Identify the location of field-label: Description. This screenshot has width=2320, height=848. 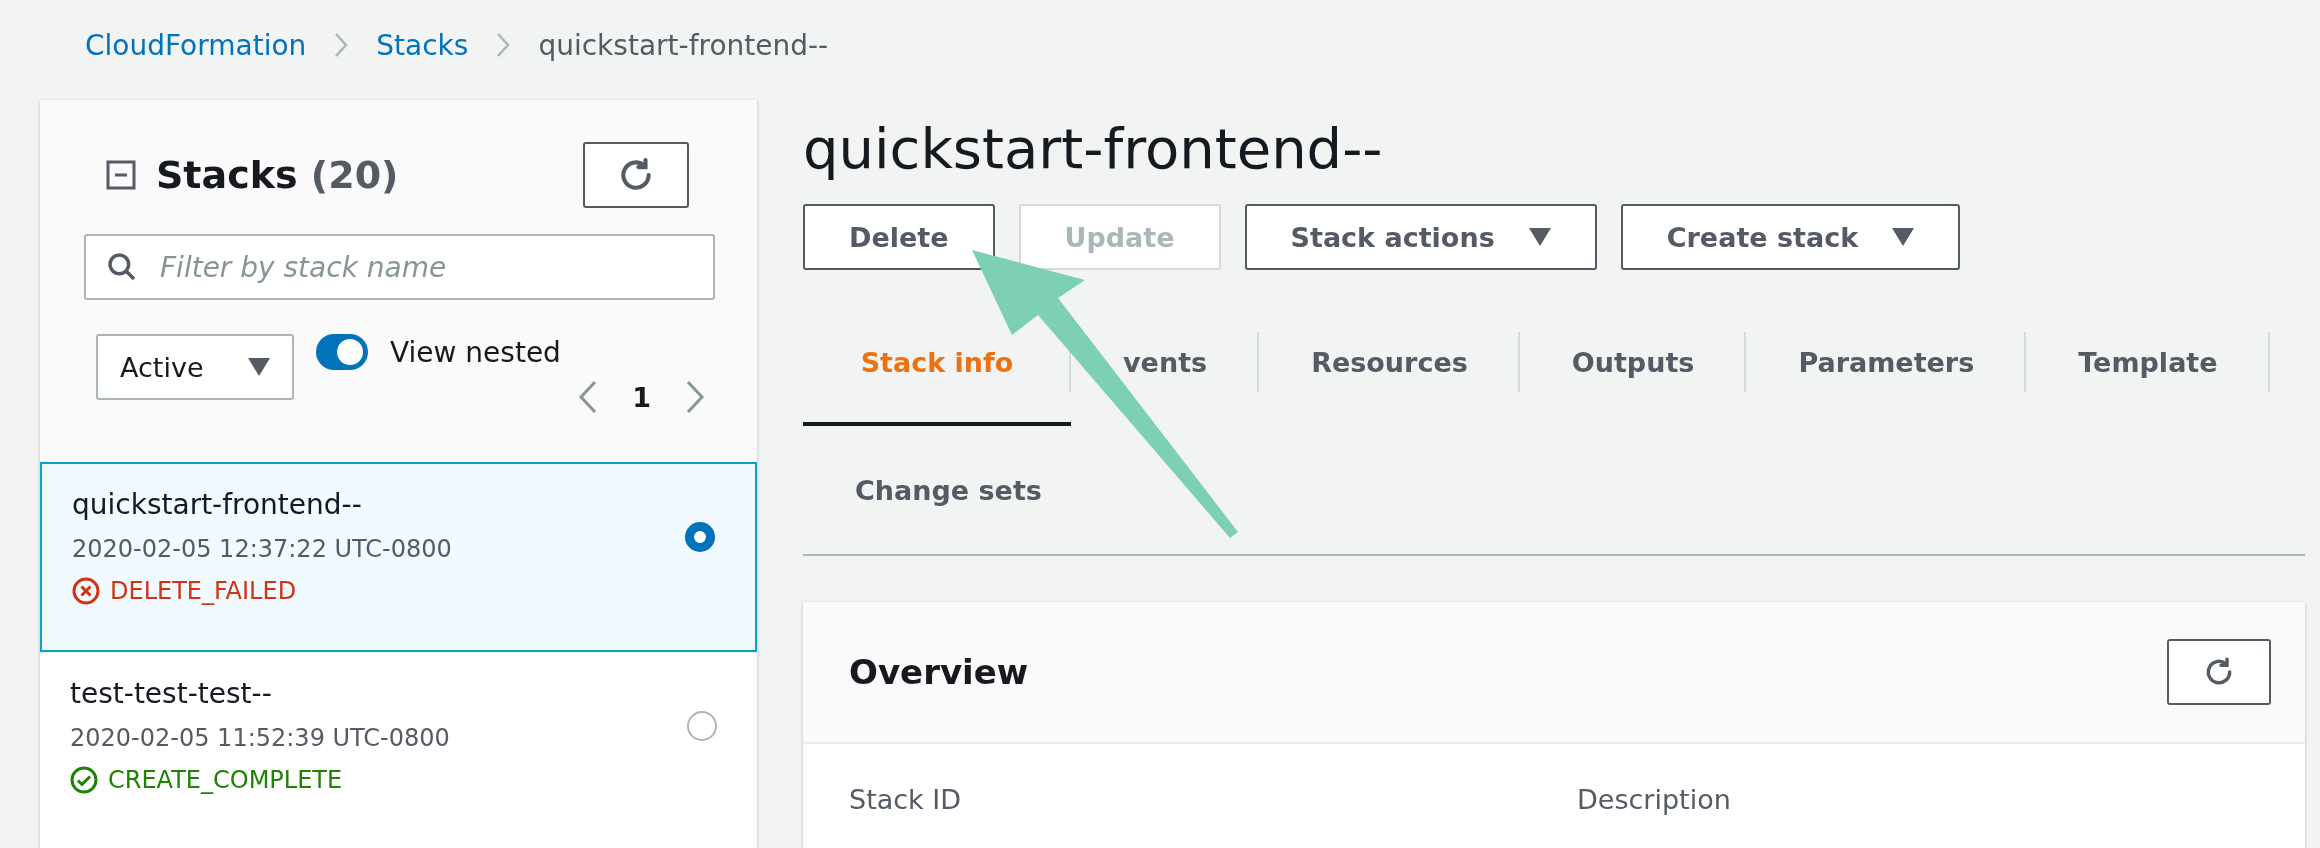
(1654, 799).